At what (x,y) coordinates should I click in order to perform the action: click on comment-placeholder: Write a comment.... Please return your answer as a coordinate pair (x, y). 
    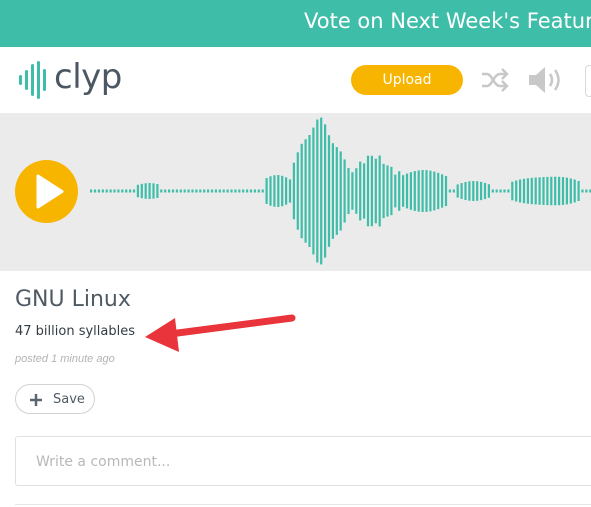
    Looking at the image, I should click on (103, 462).